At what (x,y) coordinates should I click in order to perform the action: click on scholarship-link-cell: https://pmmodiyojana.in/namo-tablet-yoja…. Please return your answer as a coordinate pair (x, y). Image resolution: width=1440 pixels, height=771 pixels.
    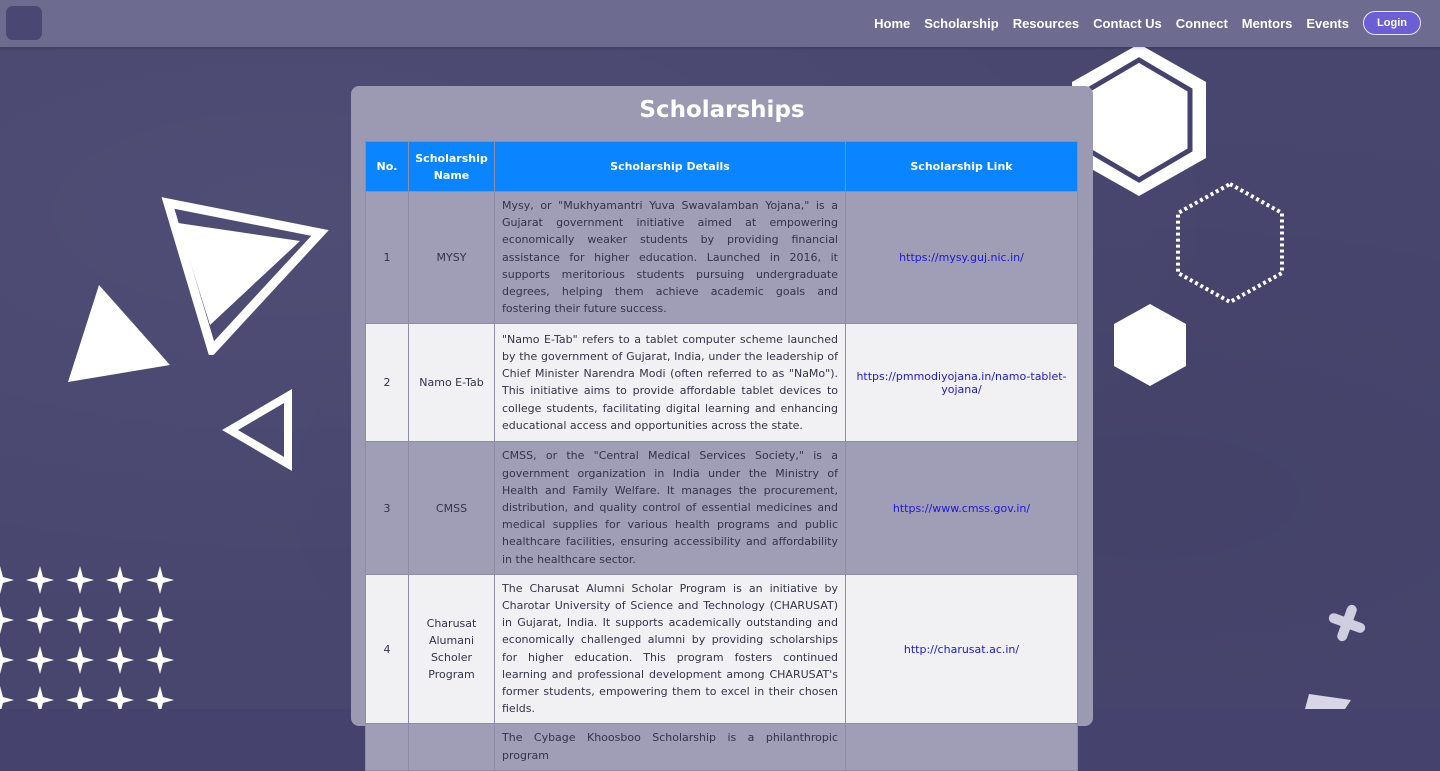
    Looking at the image, I should click on (961, 383).